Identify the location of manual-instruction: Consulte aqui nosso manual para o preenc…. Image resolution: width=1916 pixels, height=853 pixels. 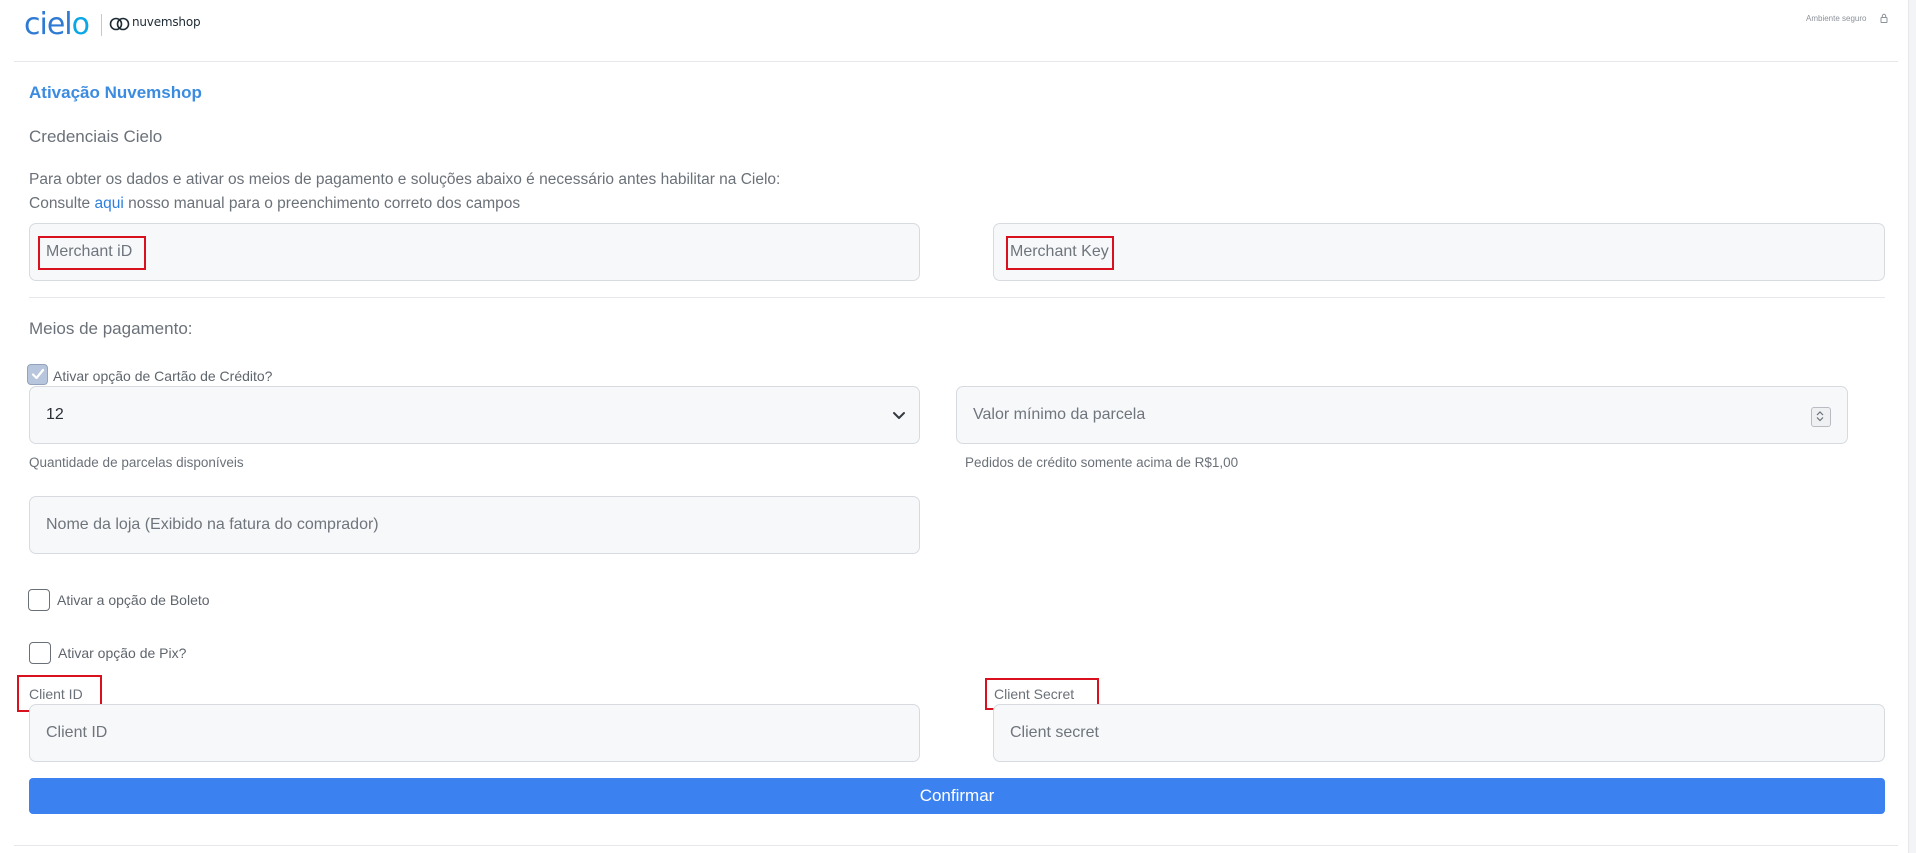
(275, 203).